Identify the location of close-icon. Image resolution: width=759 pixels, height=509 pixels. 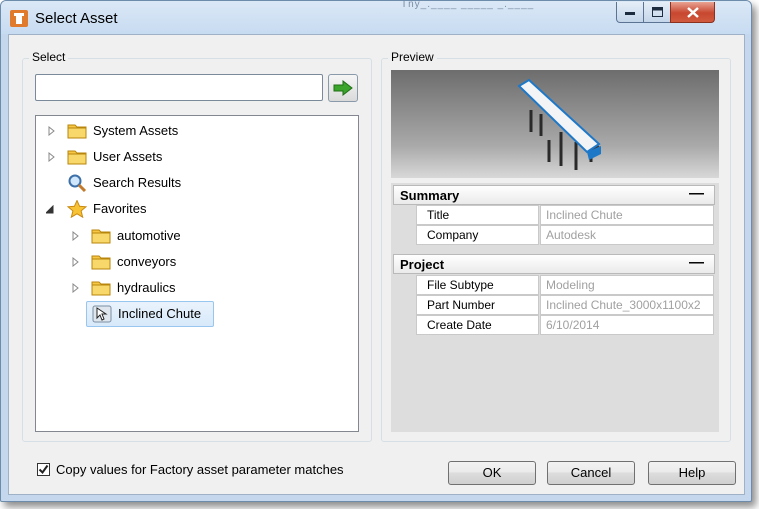
(692, 12).